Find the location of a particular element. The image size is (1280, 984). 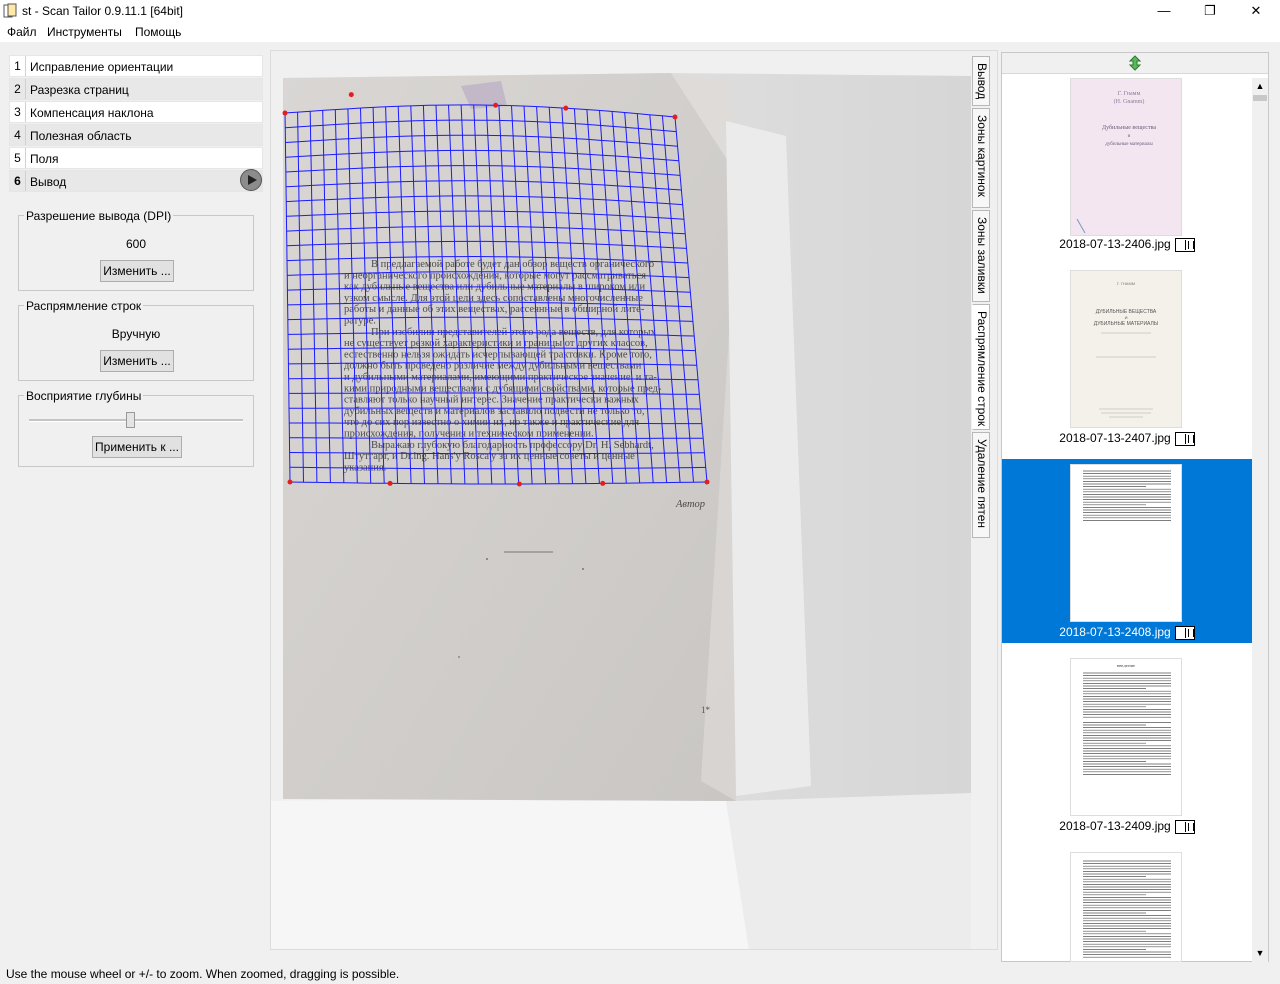

menu-bar is located at coordinates (640, 32).